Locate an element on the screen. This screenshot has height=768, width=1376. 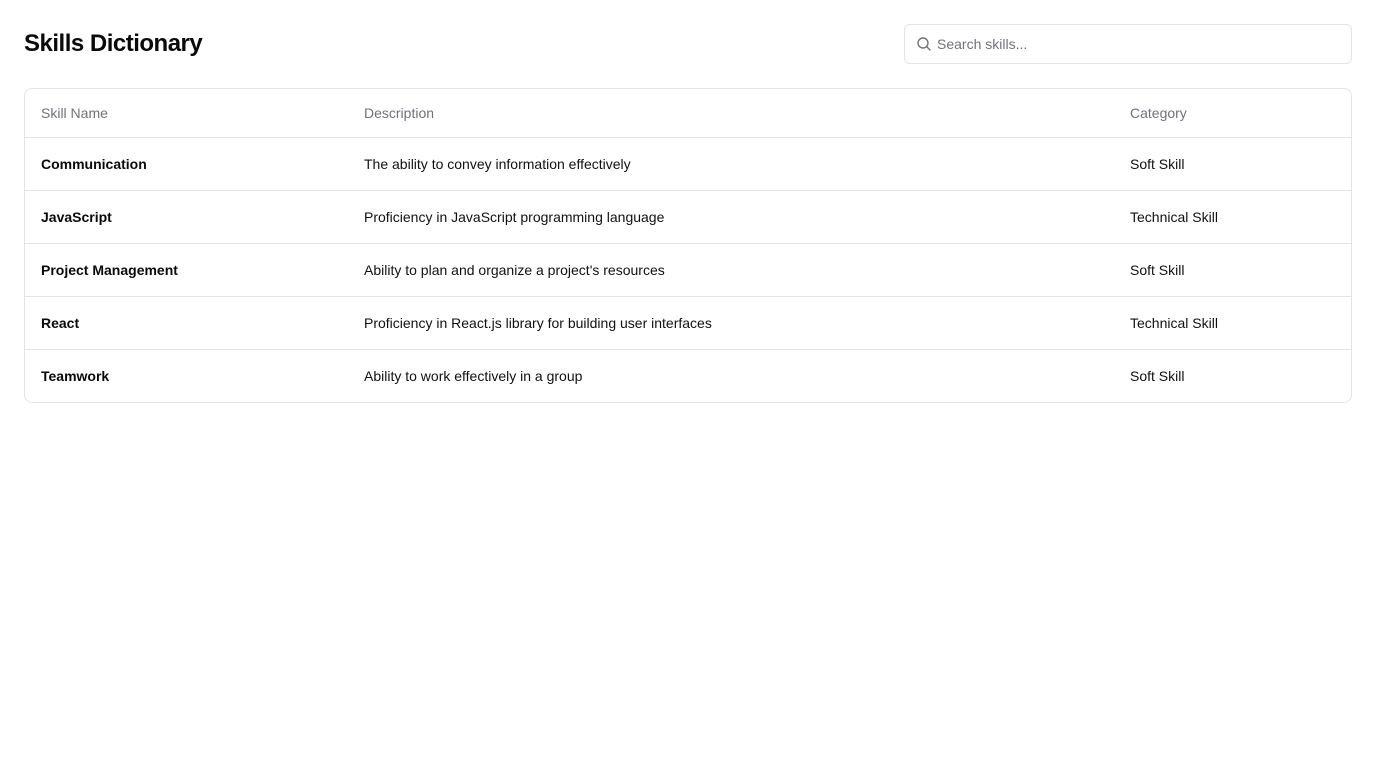
page-header: Skills Dictionary is located at coordinates (688, 44).